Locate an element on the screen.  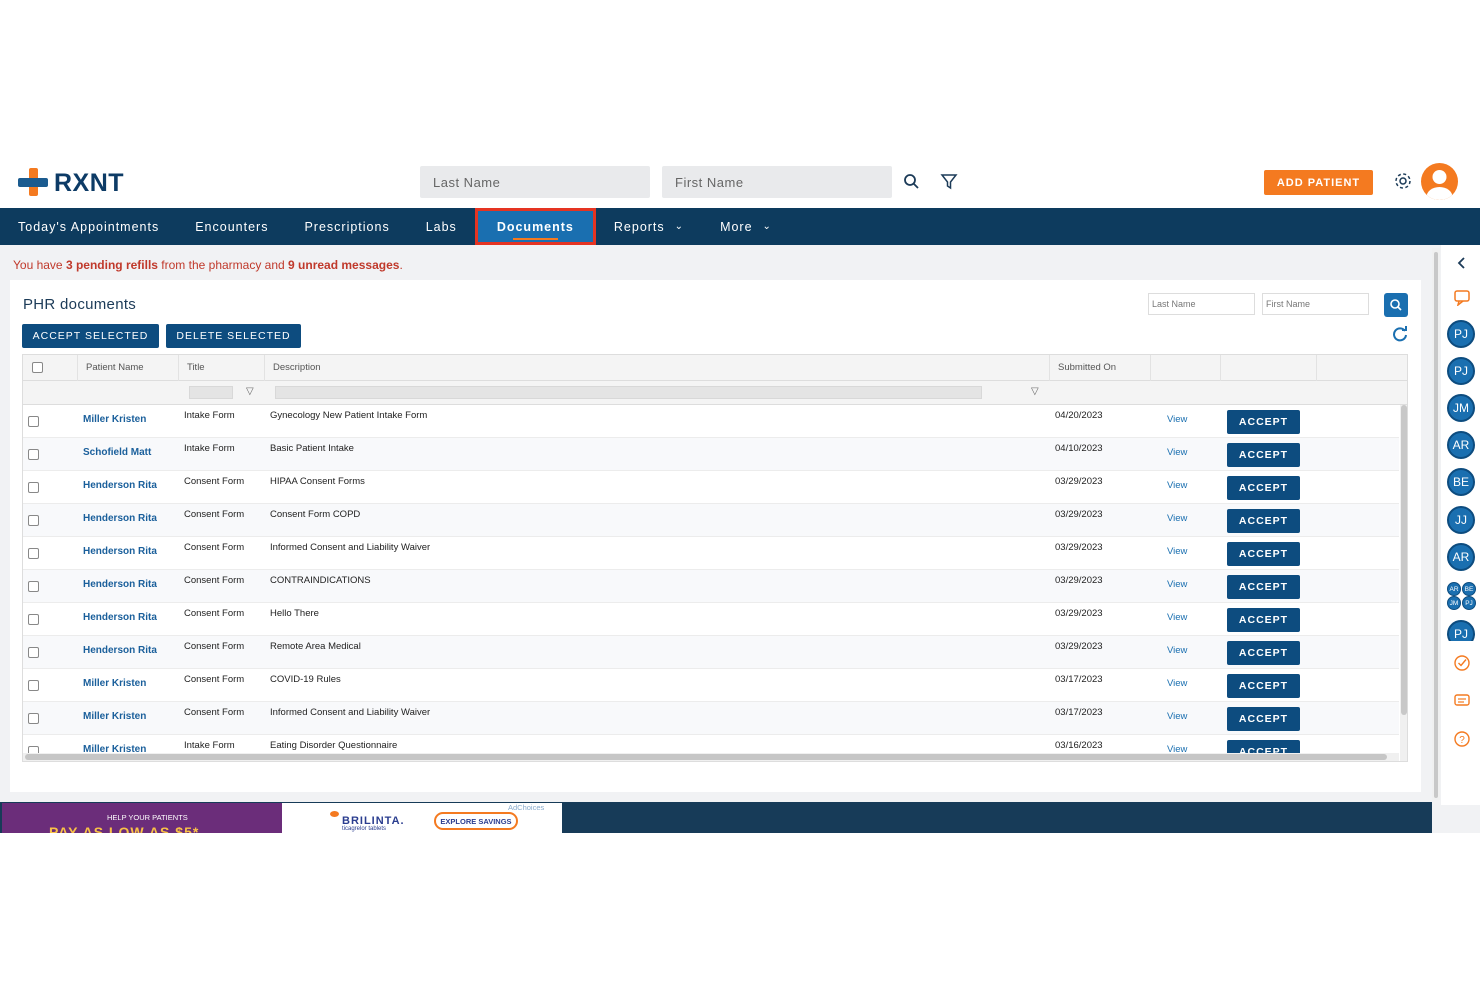
rxnt-logo: RXNT is located at coordinates (71, 183).